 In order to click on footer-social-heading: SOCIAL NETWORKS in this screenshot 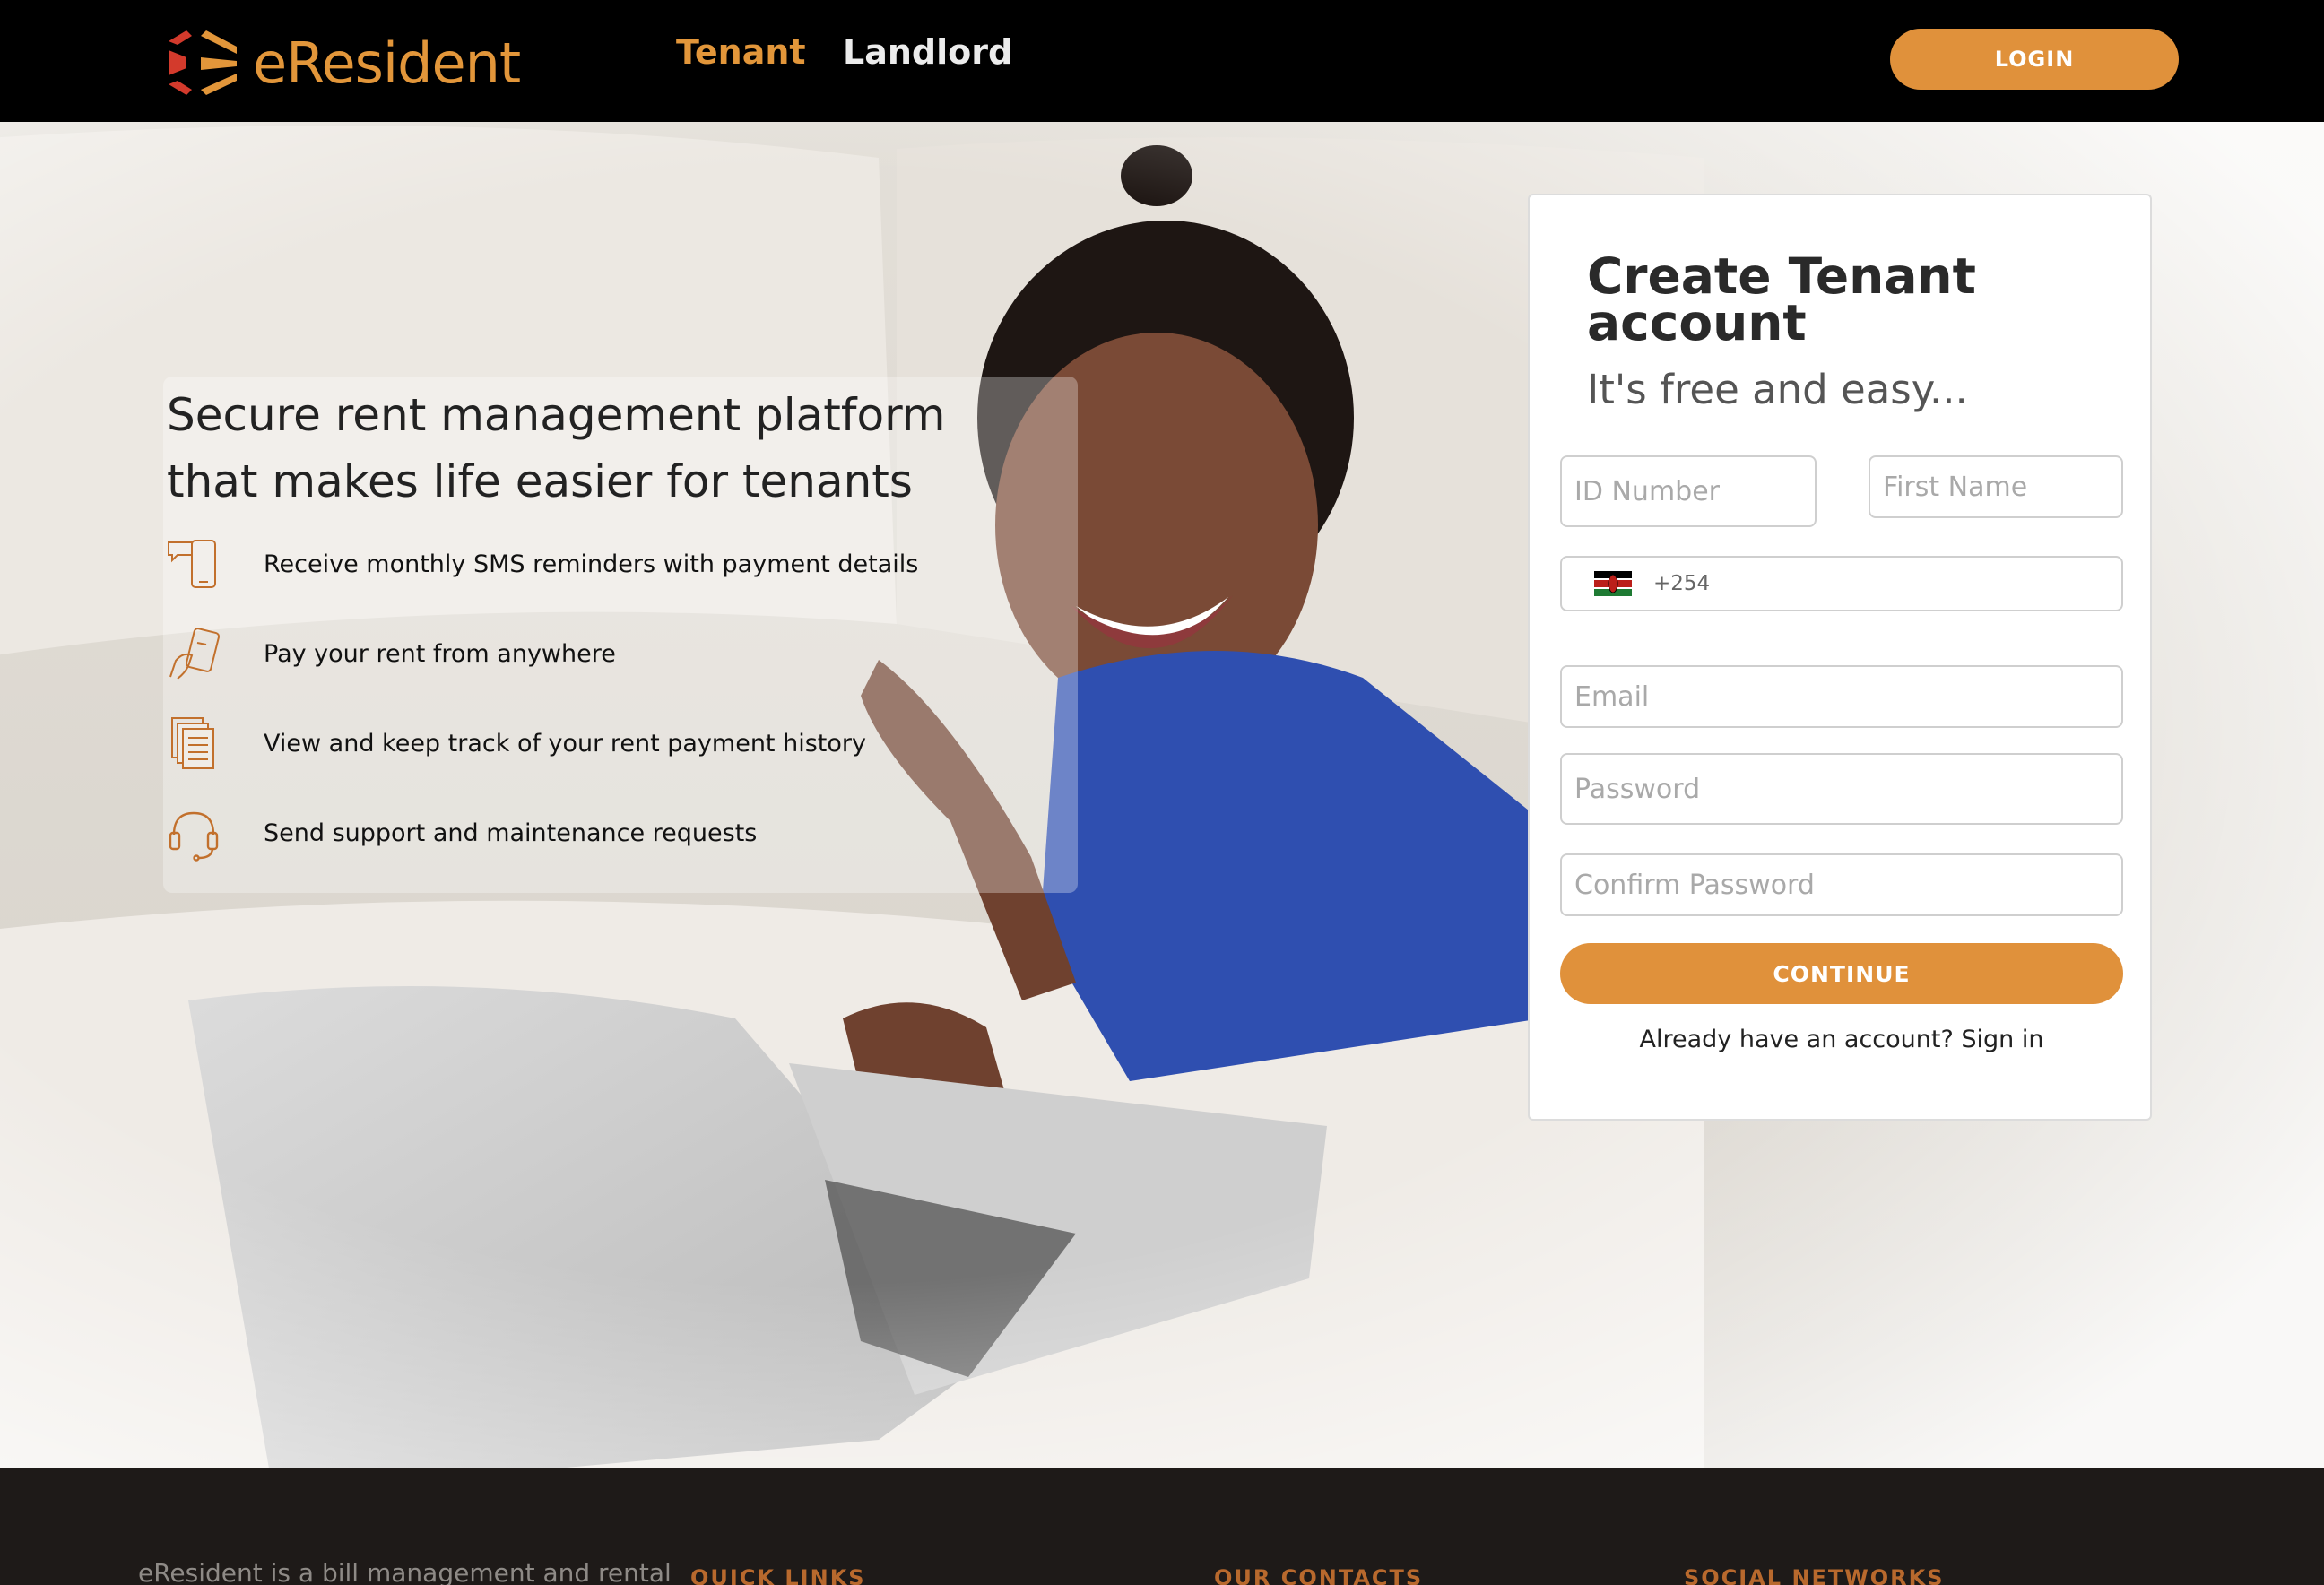, I will do `click(1814, 1575)`.